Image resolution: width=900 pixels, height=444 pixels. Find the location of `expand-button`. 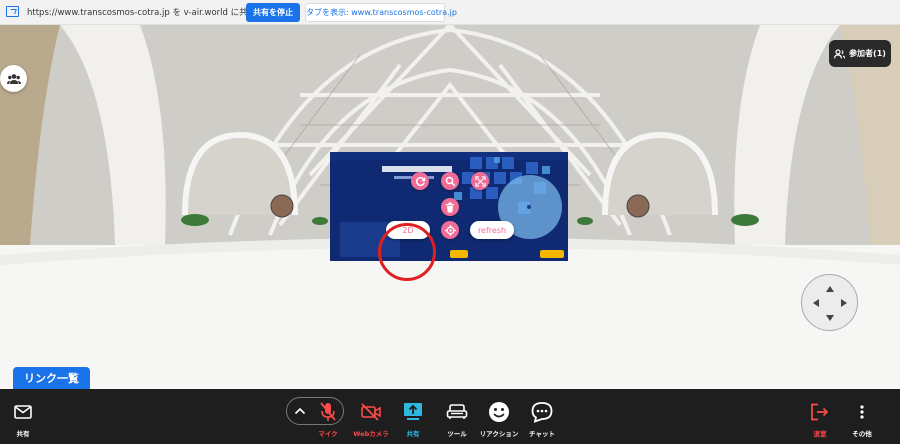

expand-button is located at coordinates (480, 181).